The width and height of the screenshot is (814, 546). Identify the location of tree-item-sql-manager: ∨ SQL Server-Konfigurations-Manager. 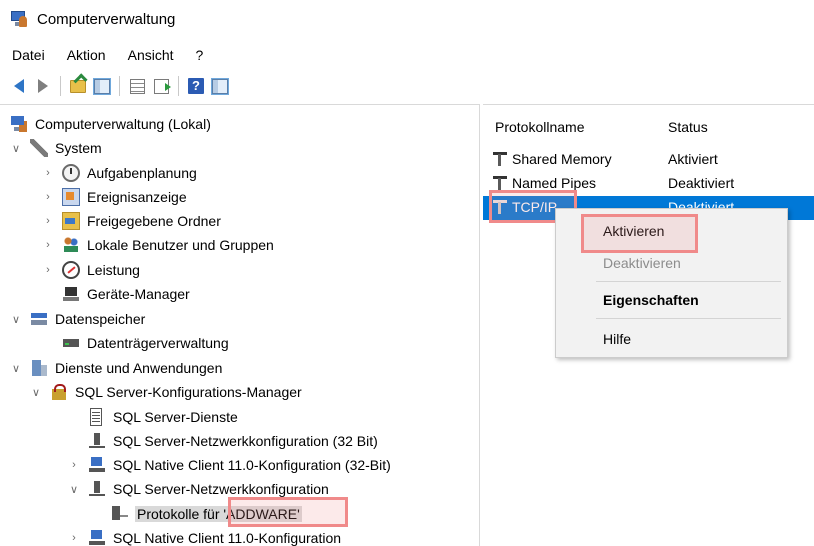
(166, 392).